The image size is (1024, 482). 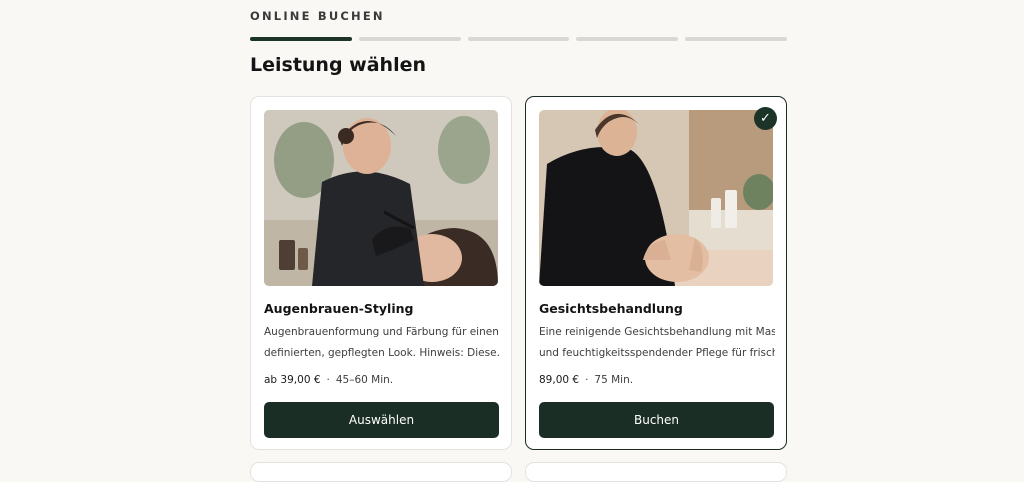 What do you see at coordinates (614, 380) in the screenshot?
I see `service-duration: 75 Min.` at bounding box center [614, 380].